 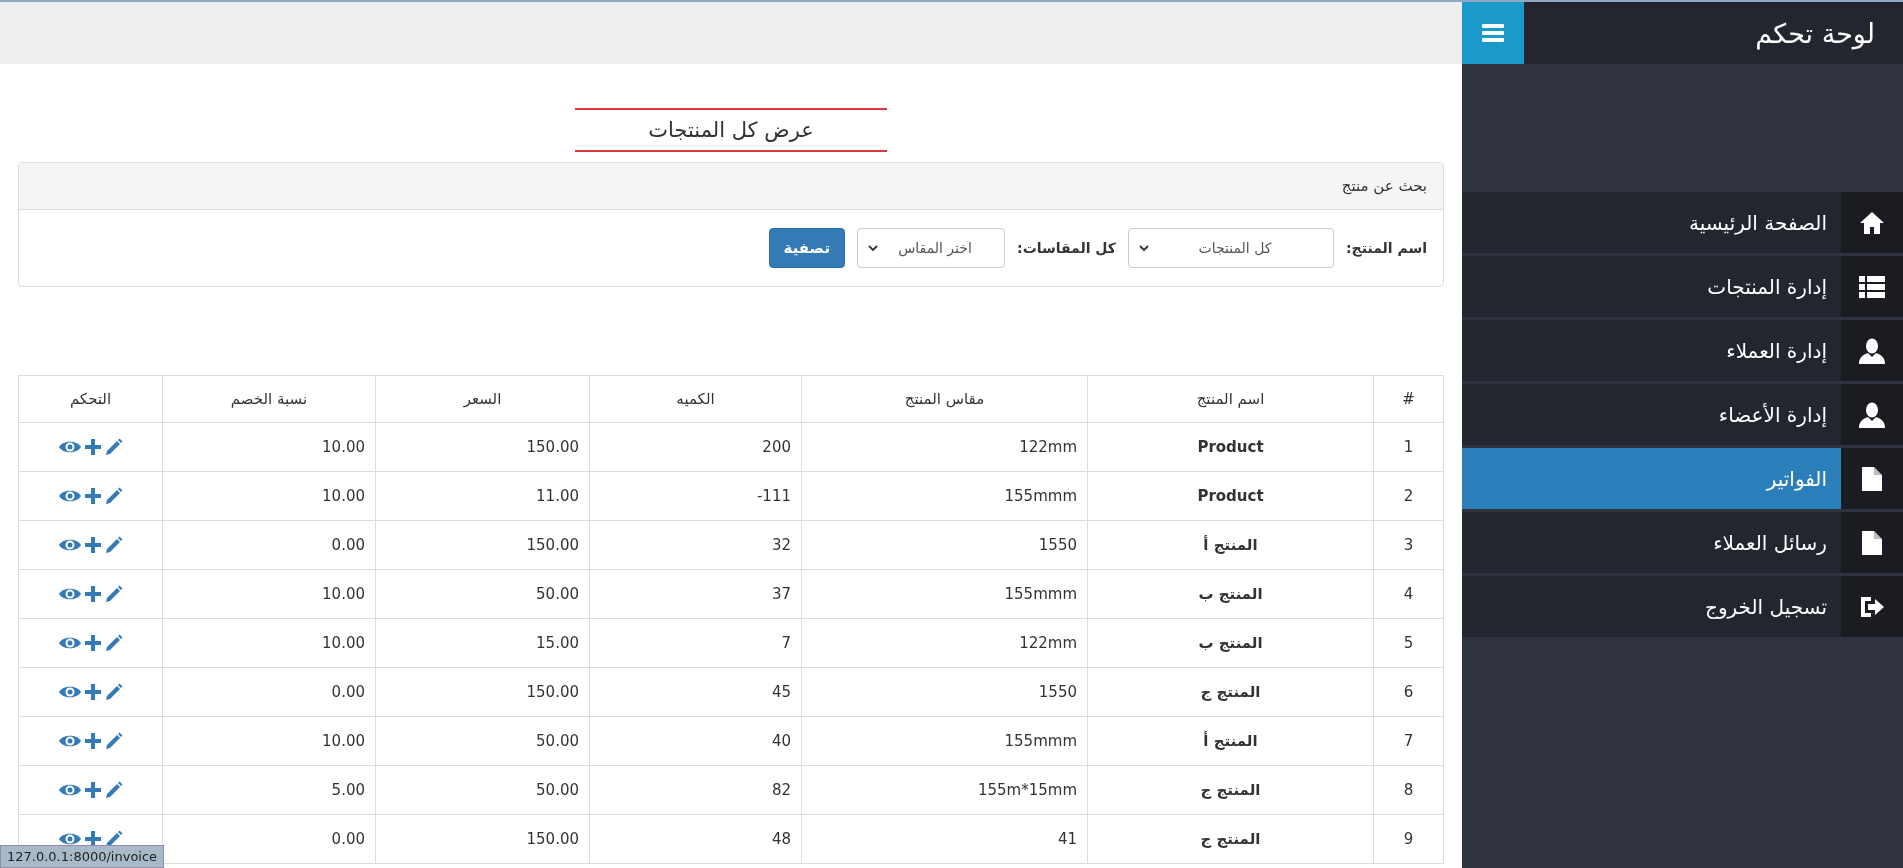 I want to click on table-cell: 5, so click(x=1408, y=643).